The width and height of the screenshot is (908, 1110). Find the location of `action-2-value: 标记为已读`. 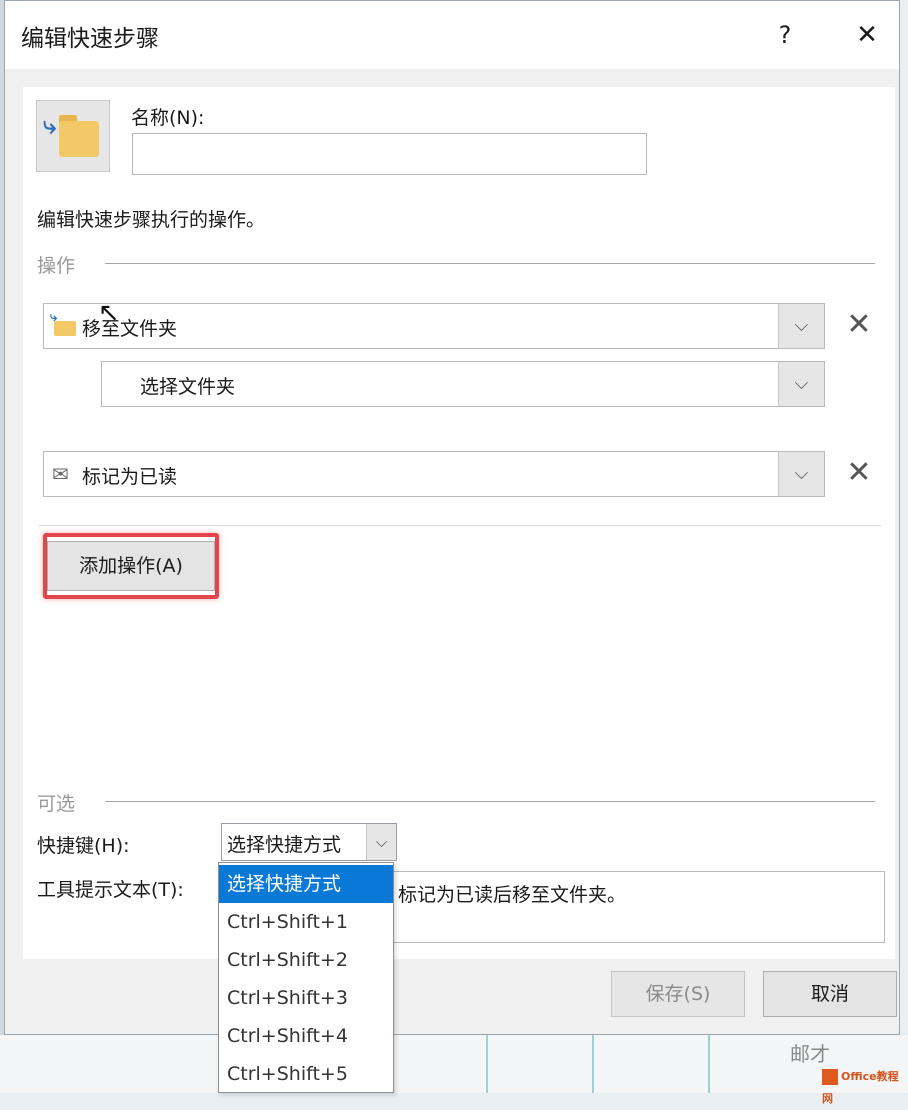

action-2-value: 标记为已读 is located at coordinates (130, 477).